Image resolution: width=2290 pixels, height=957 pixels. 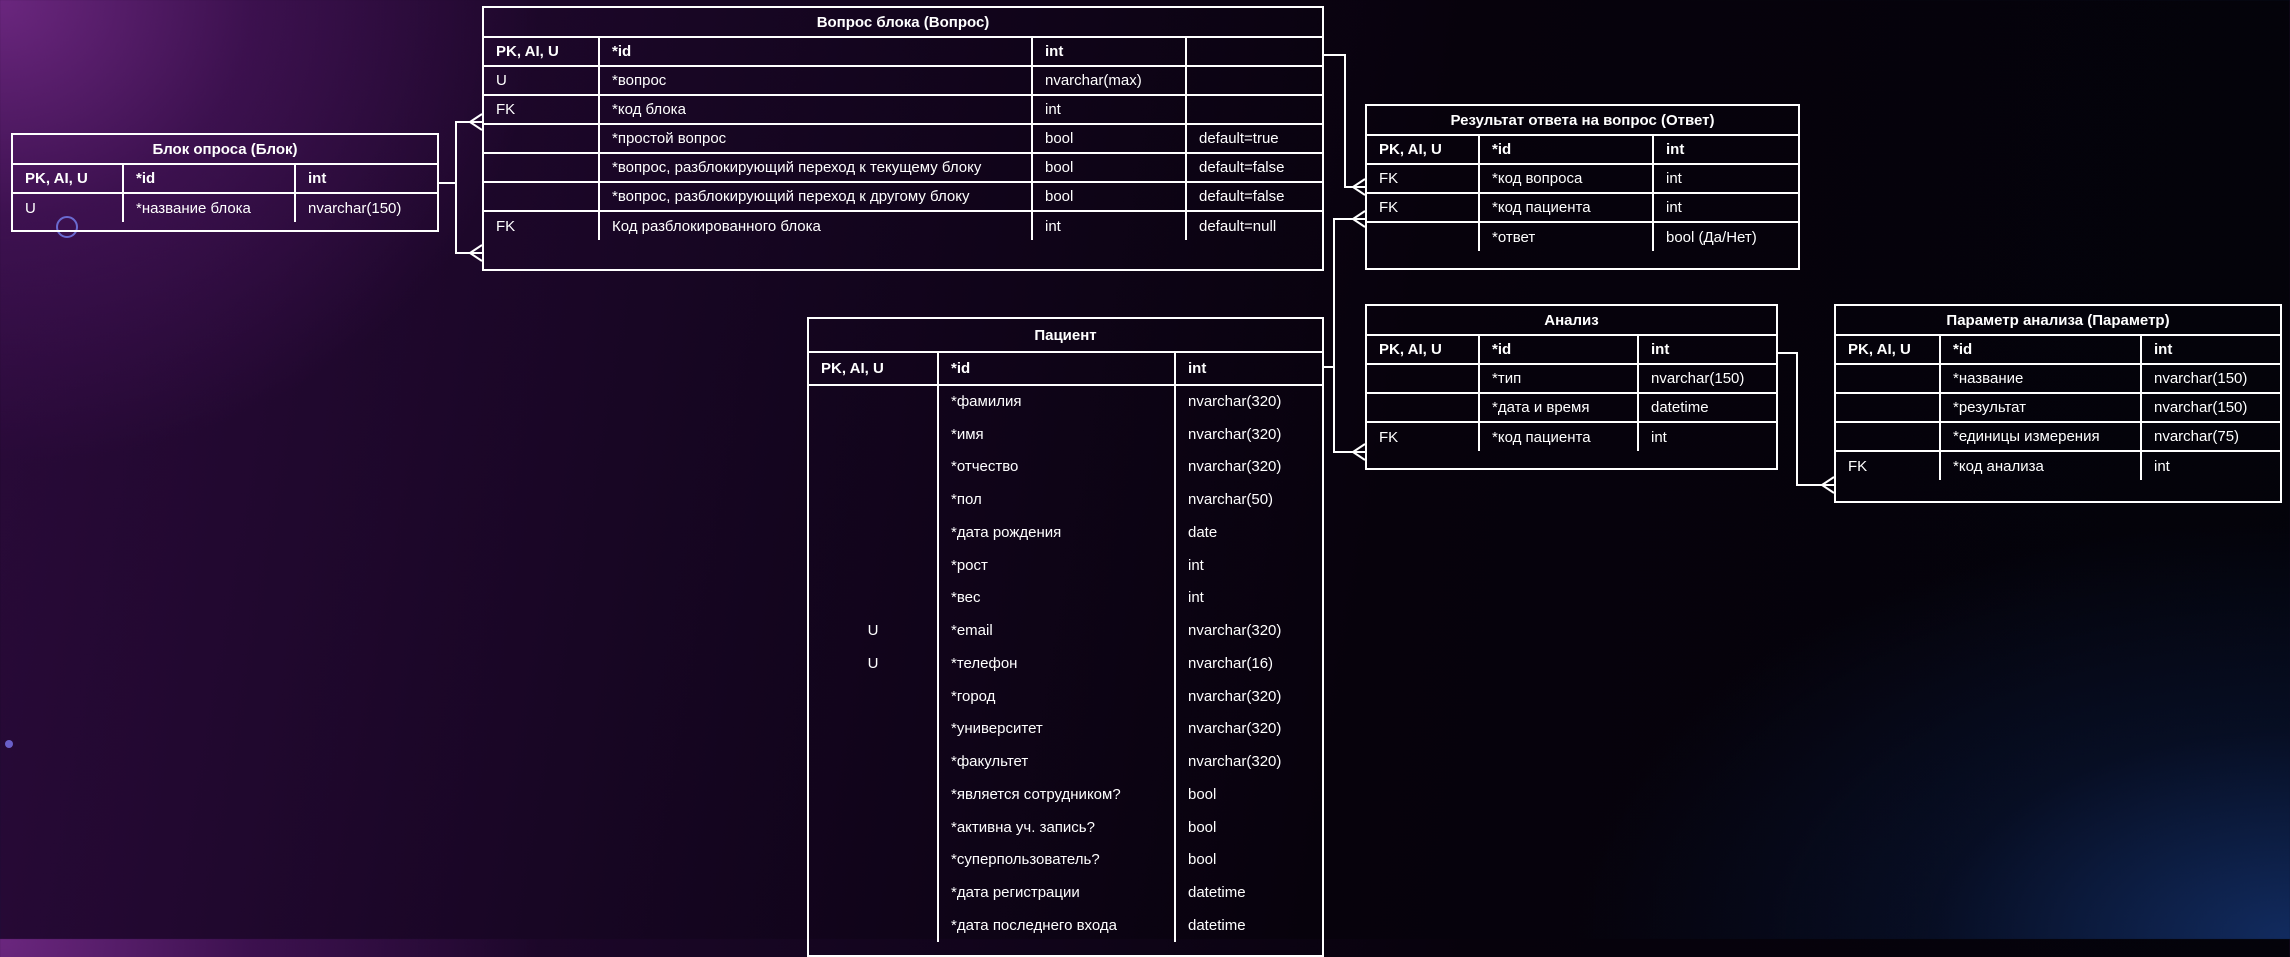 What do you see at coordinates (468, 218) in the screenshot?
I see `relation-block-question-unlock` at bounding box center [468, 218].